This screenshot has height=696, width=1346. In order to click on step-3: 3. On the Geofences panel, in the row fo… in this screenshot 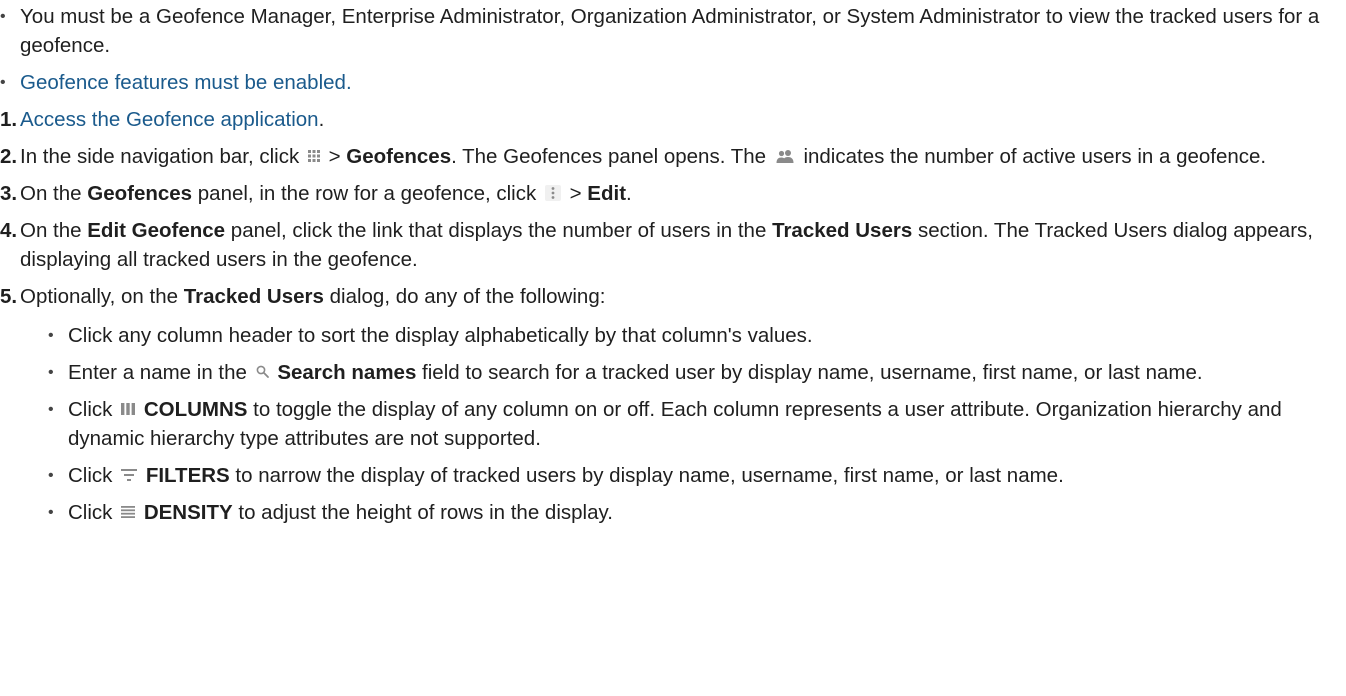, I will do `click(673, 193)`.